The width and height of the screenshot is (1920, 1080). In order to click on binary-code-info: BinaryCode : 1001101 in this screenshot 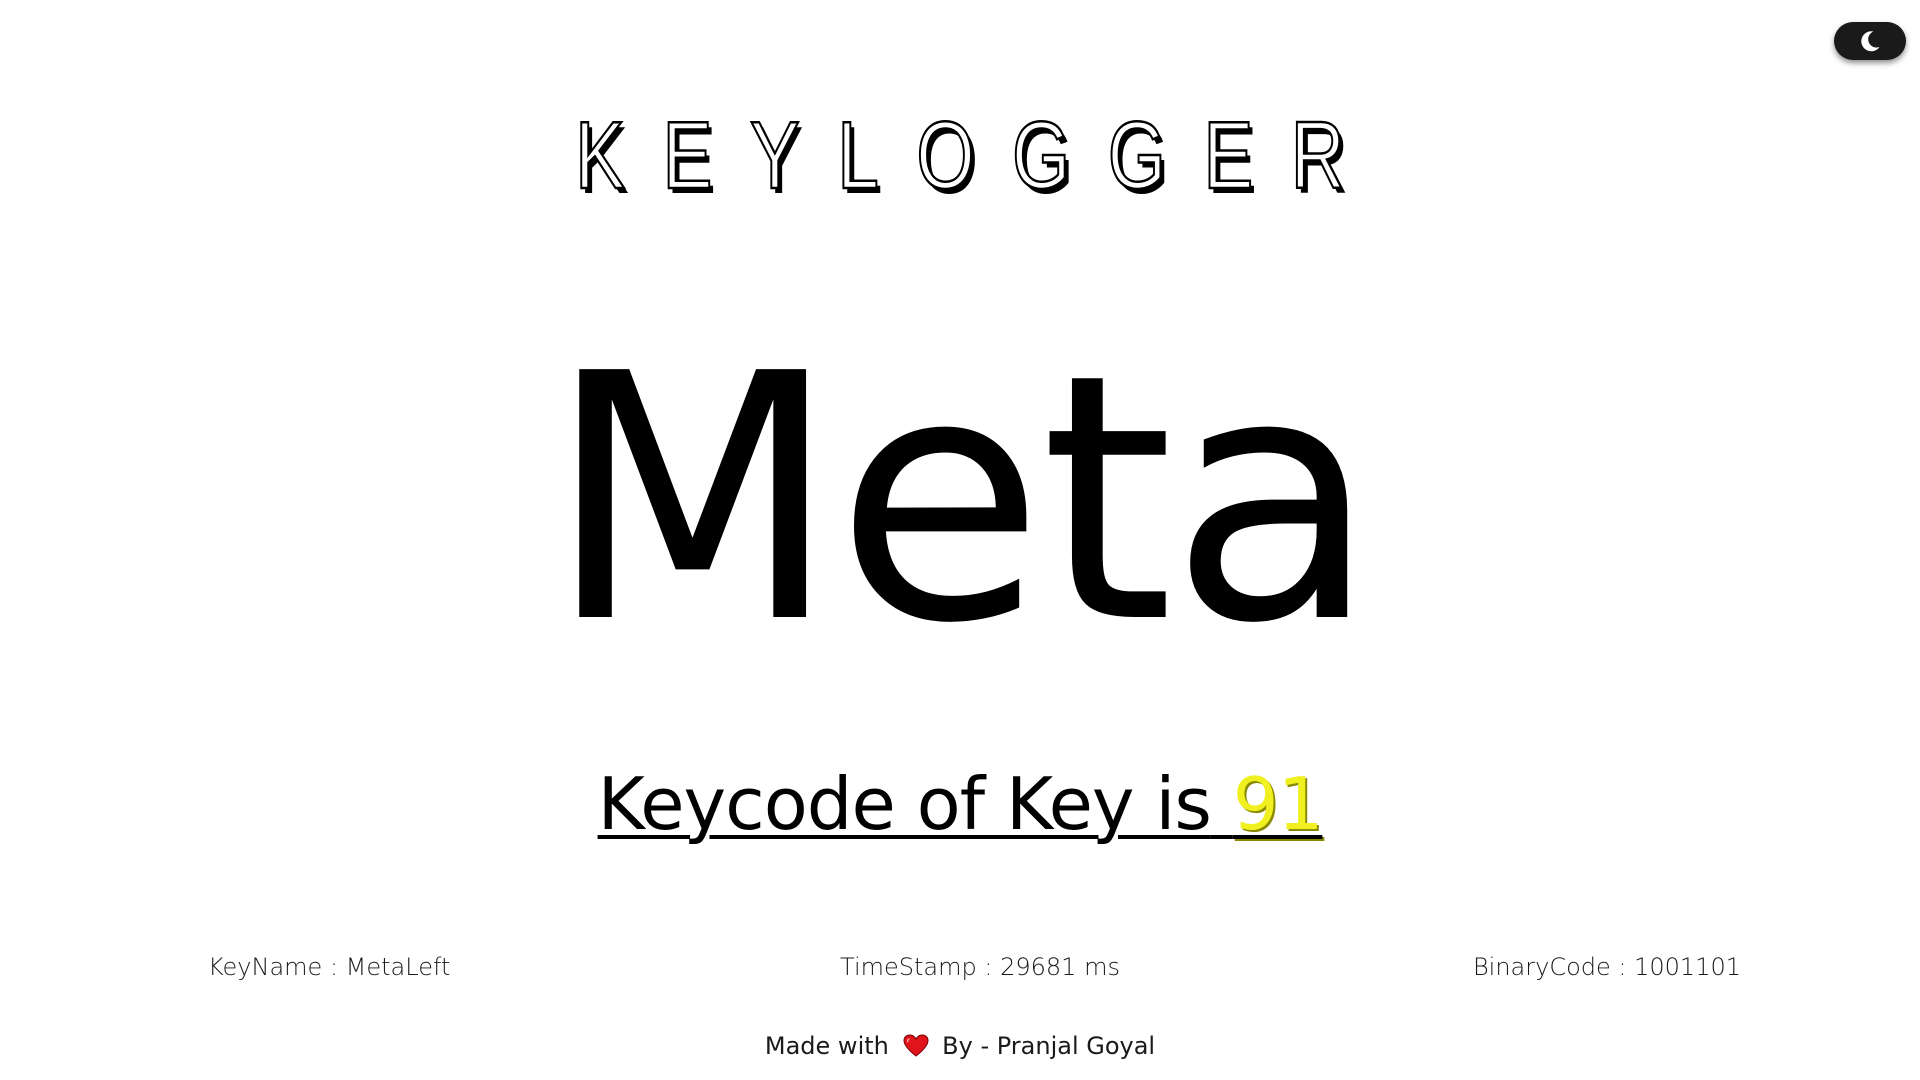, I will do `click(1606, 967)`.